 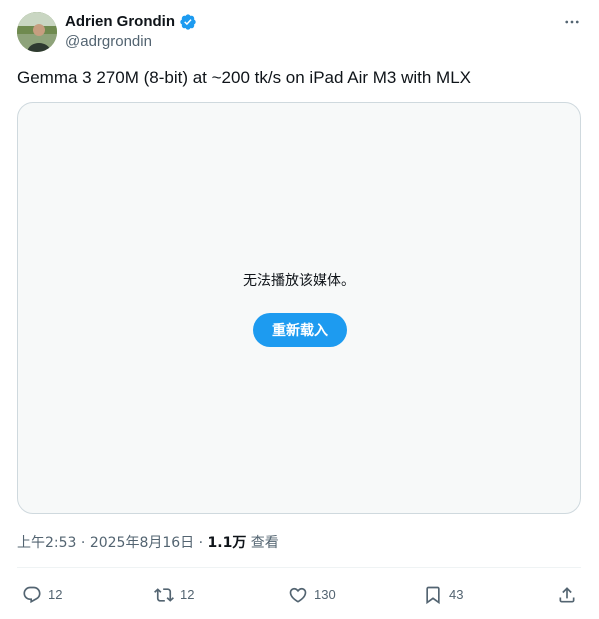 I want to click on more-button, so click(x=572, y=22).